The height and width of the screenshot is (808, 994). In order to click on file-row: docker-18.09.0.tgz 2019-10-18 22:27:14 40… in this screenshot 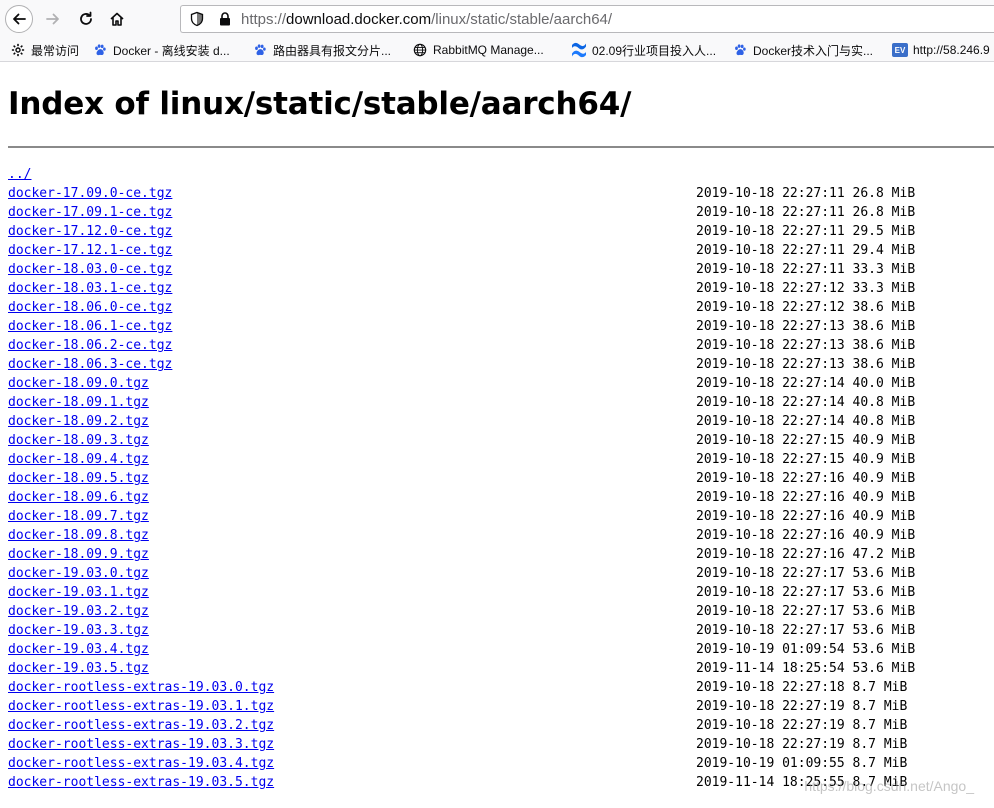, I will do `click(501, 383)`.